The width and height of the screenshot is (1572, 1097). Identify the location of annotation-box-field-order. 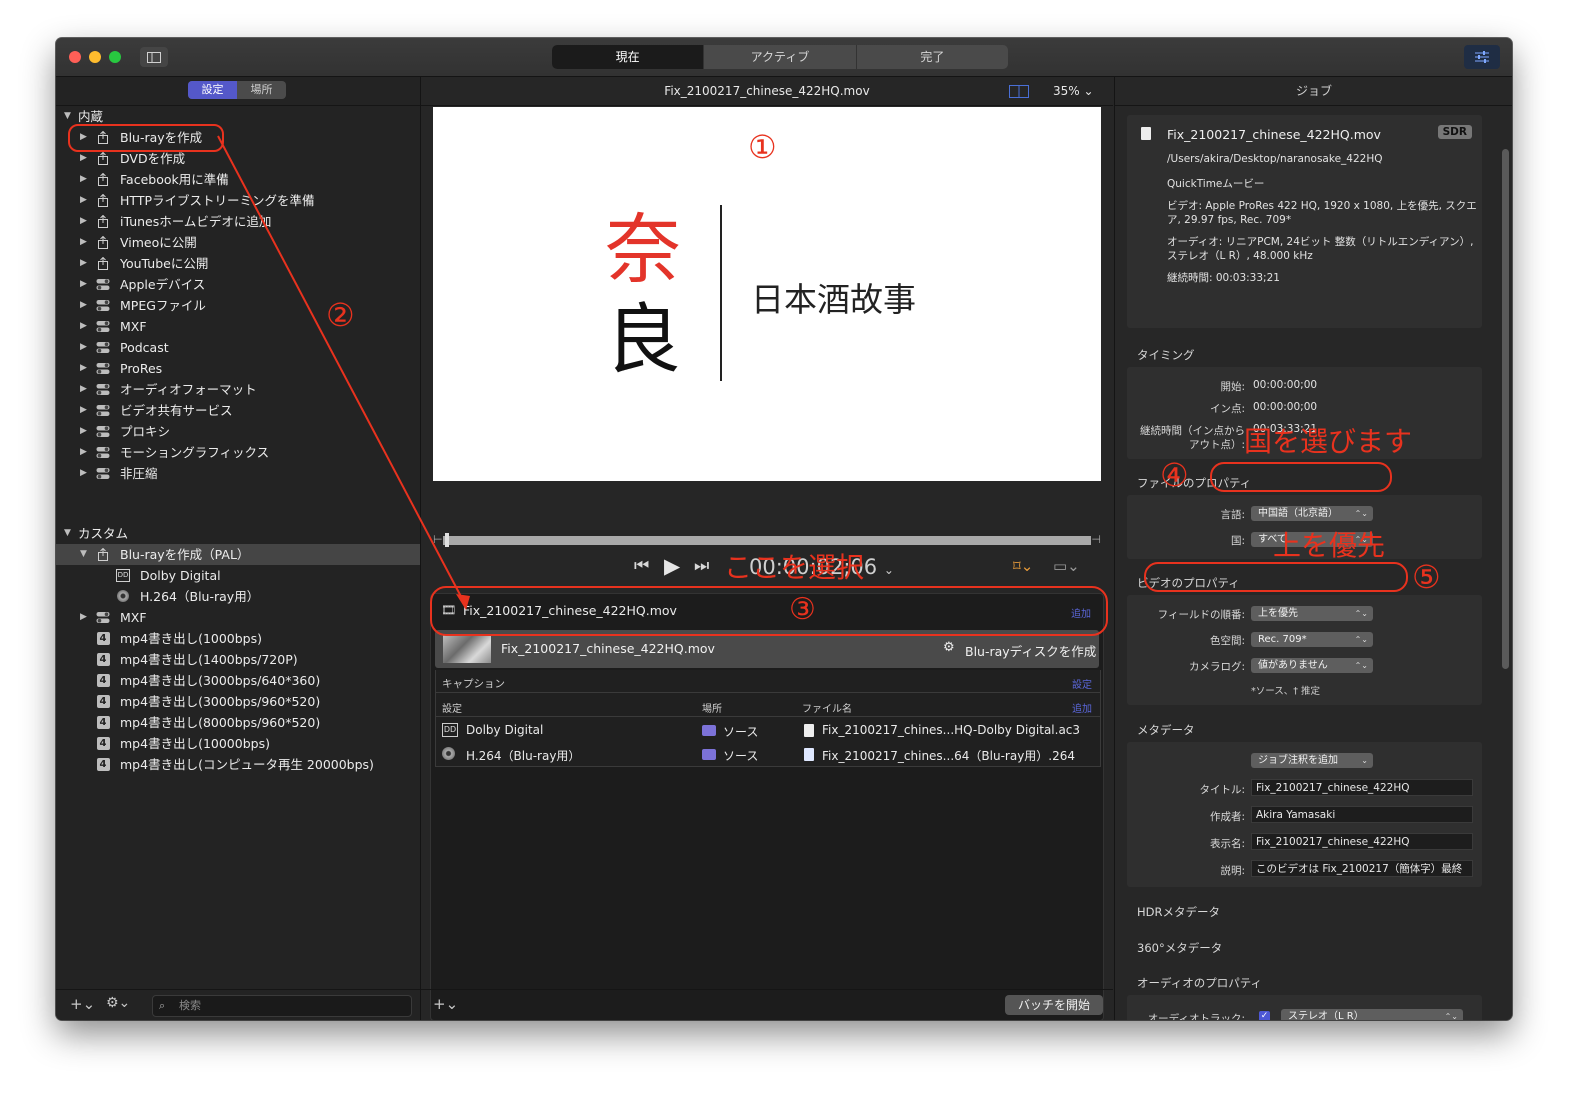
(1276, 577).